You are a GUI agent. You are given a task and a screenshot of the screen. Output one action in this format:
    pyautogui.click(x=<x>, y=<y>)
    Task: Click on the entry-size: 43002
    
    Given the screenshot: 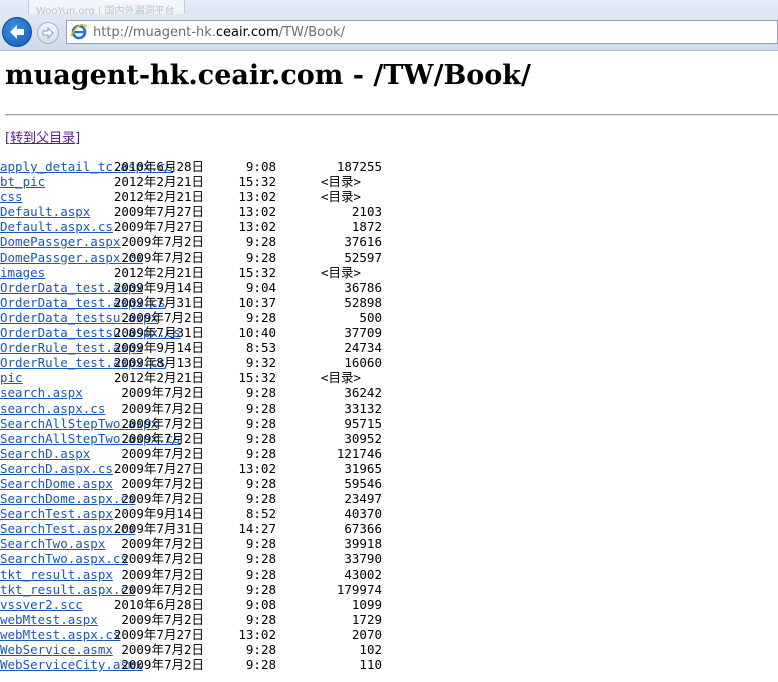 What is the action you would take?
    pyautogui.click(x=363, y=574)
    